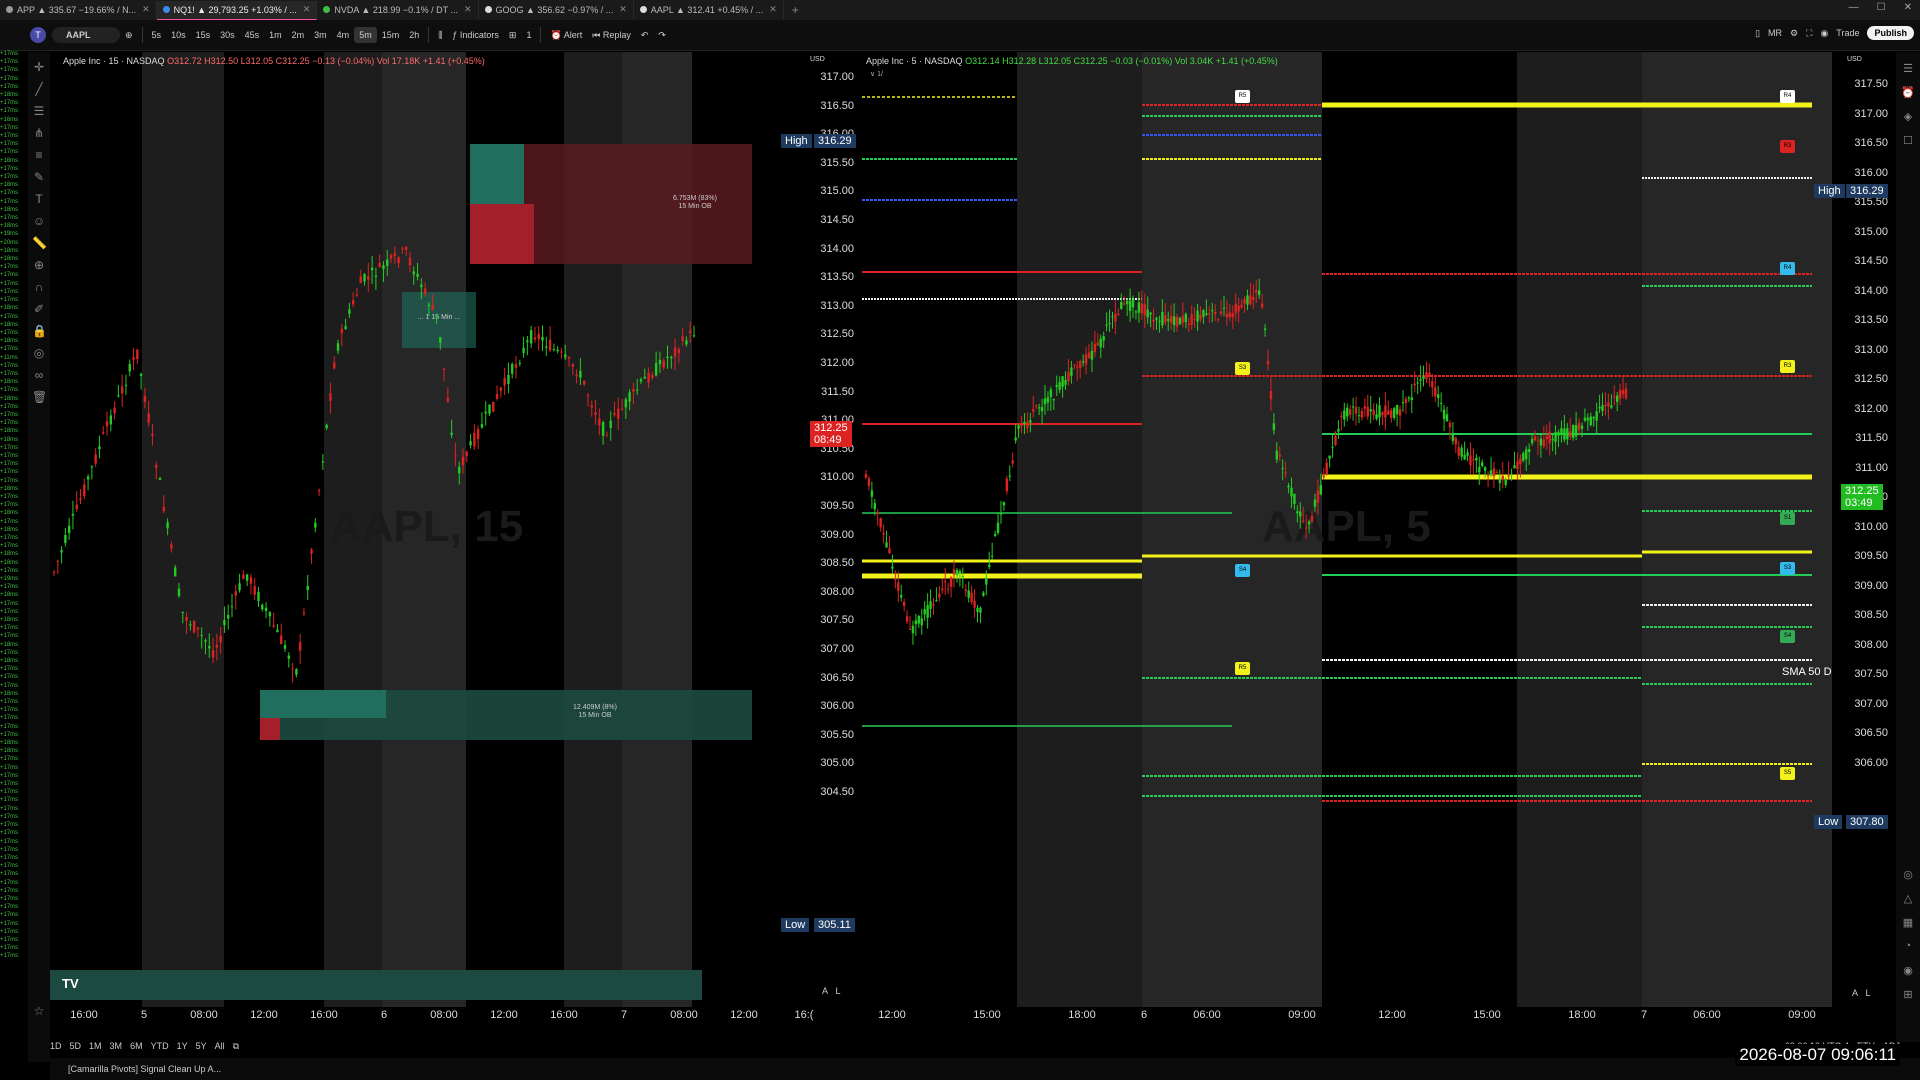 This screenshot has height=1080, width=1920. What do you see at coordinates (414, 35) in the screenshot?
I see `timeframe-2h: 2h` at bounding box center [414, 35].